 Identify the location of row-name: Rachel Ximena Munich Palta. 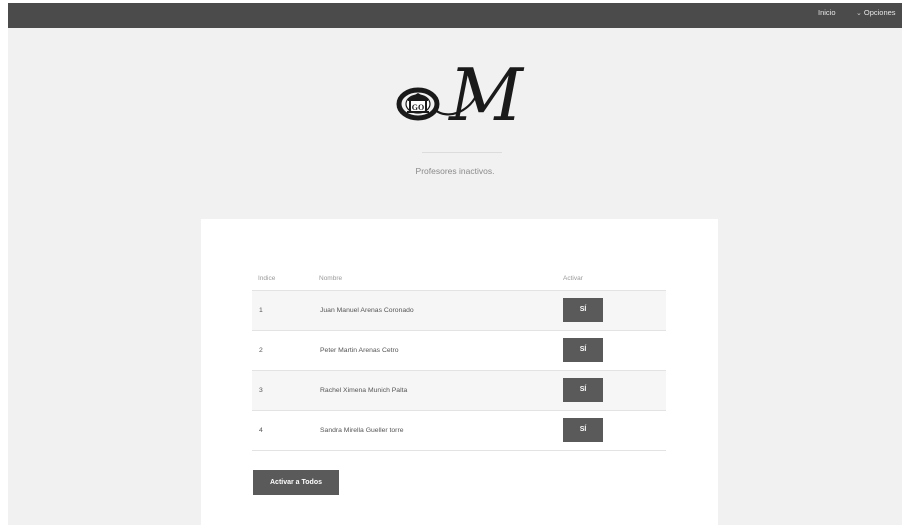
(364, 390).